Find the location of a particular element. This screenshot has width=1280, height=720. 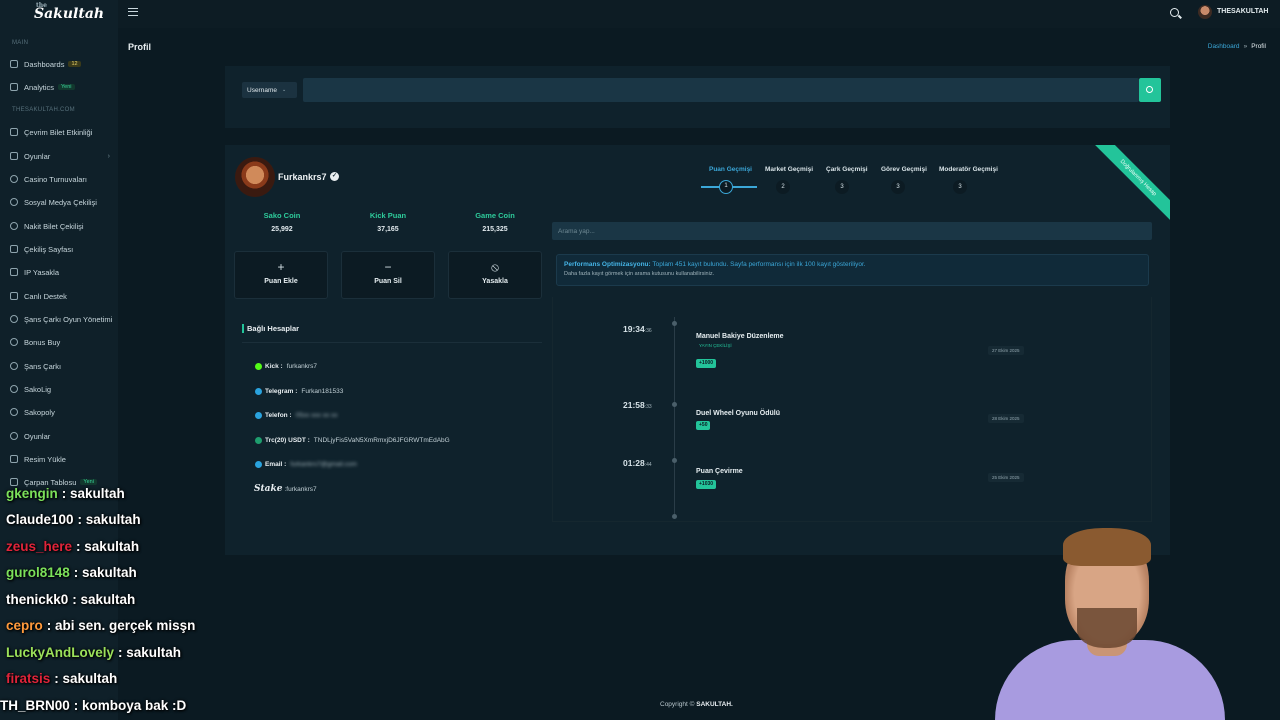

sidebar-item-dashboards: Dashboards 12 is located at coordinates (63, 64).